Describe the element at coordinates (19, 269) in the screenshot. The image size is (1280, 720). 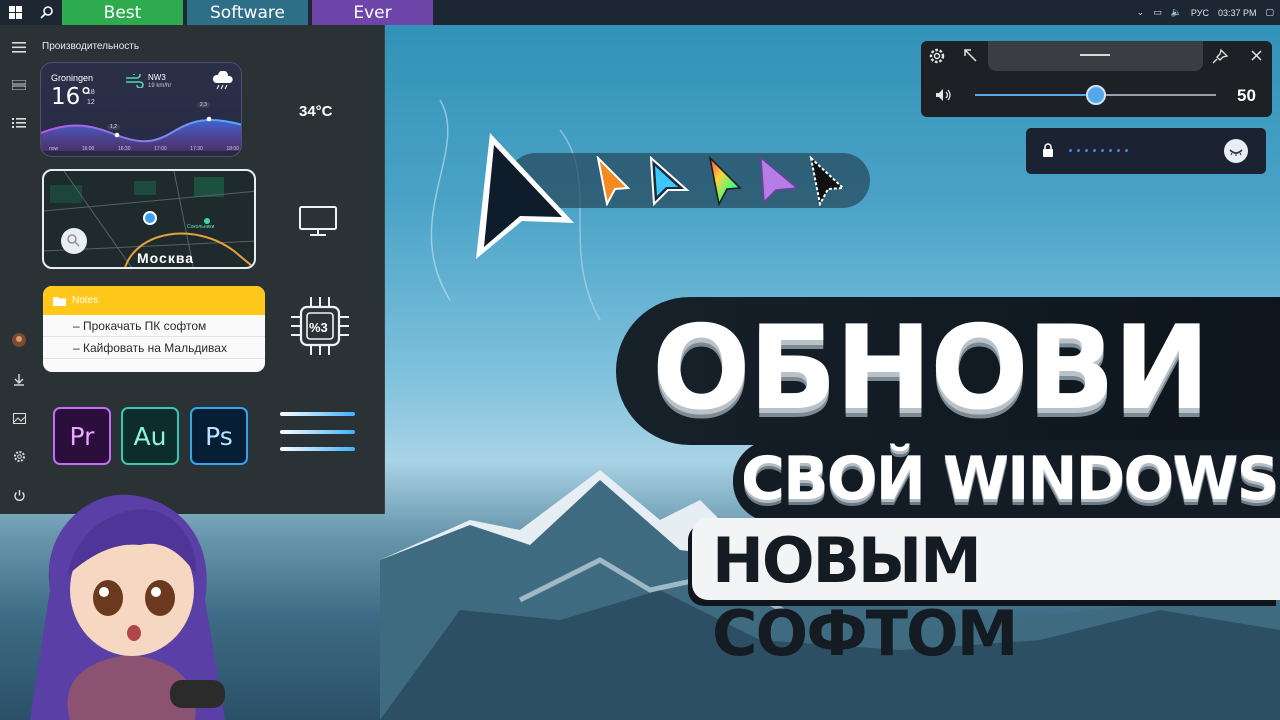
I see `start-rail` at that location.